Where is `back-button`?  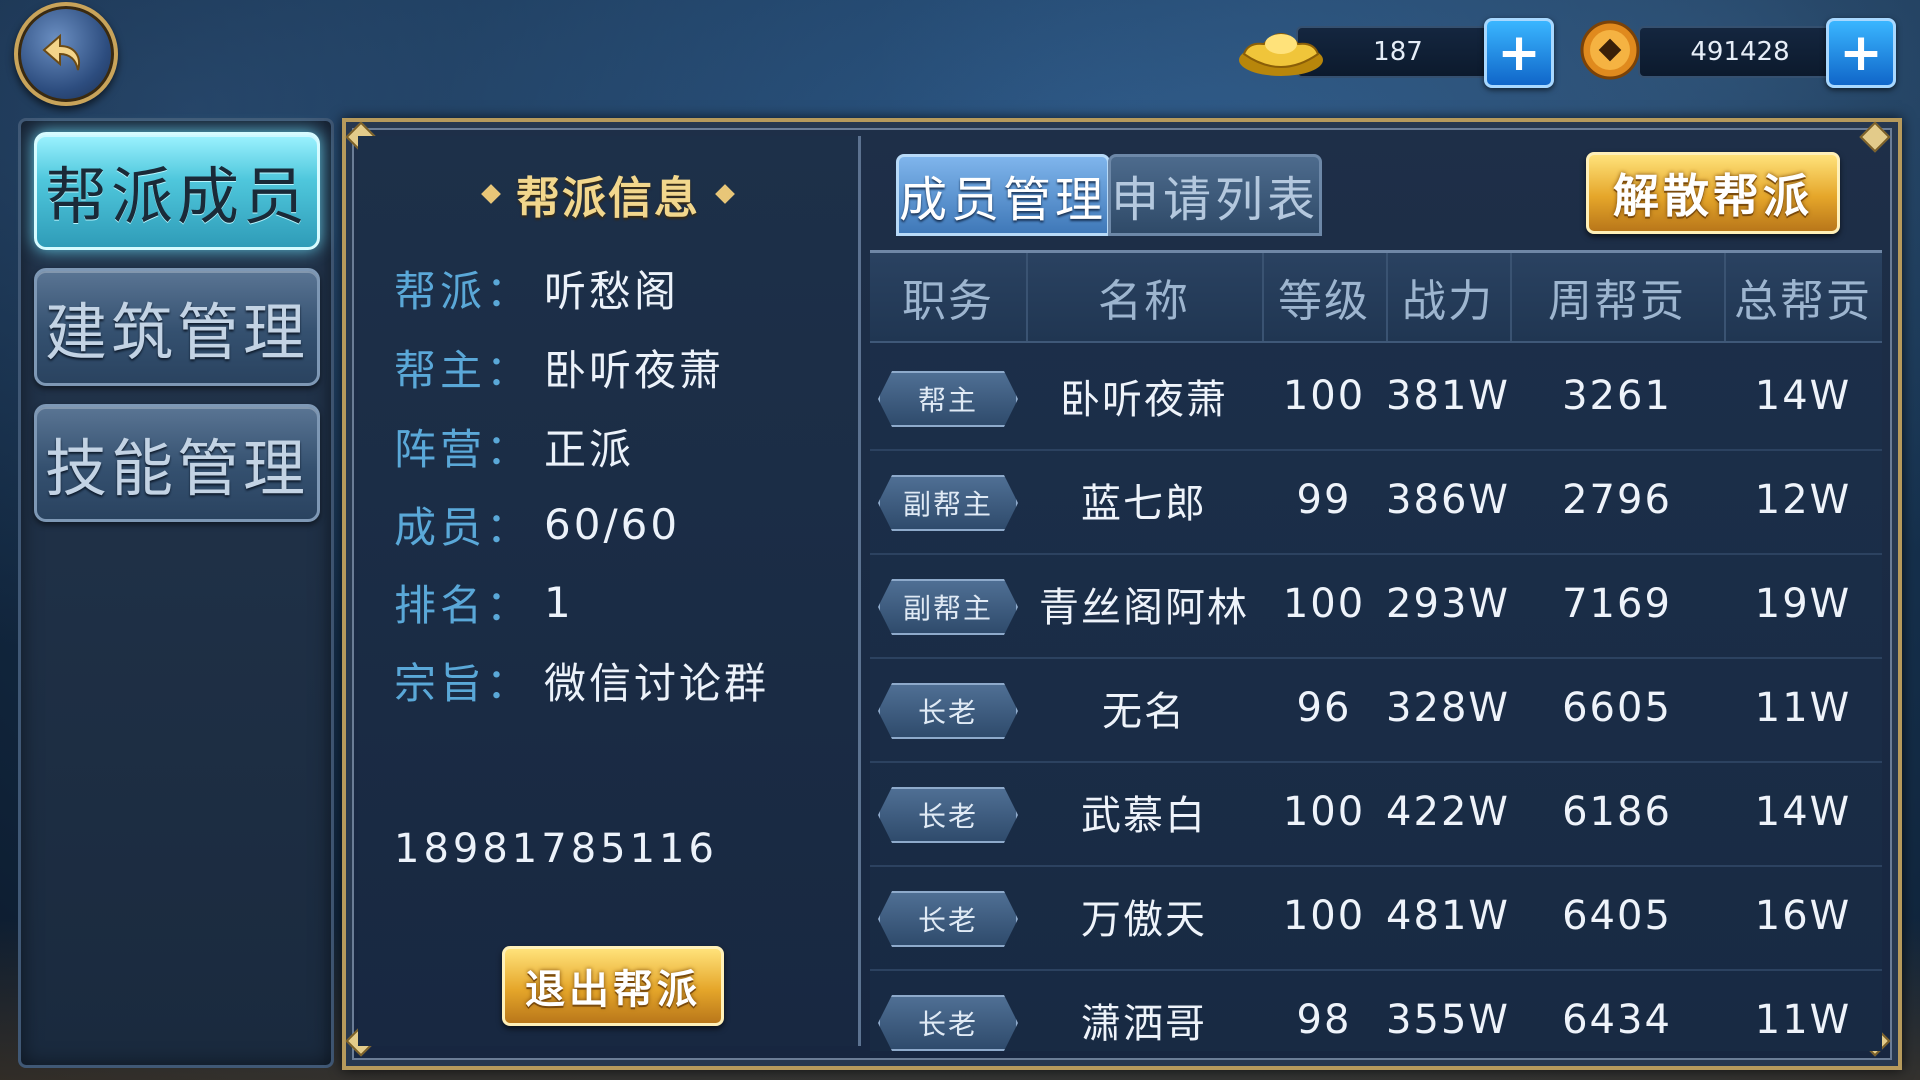 back-button is located at coordinates (66, 54).